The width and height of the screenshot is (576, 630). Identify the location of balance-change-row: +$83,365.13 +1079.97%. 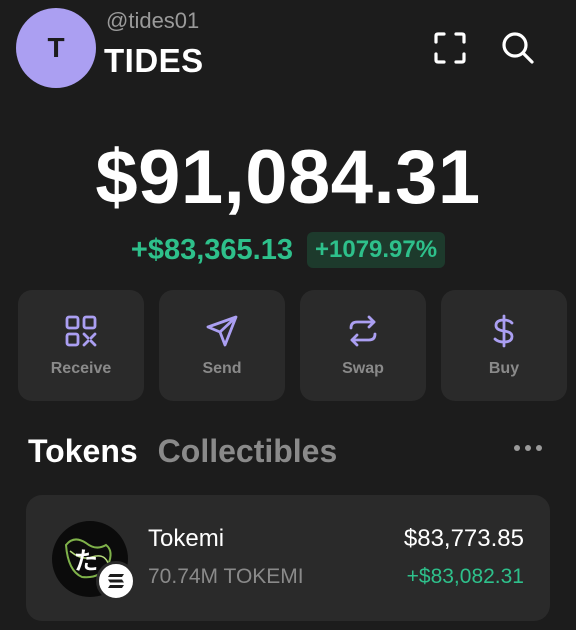
(288, 250).